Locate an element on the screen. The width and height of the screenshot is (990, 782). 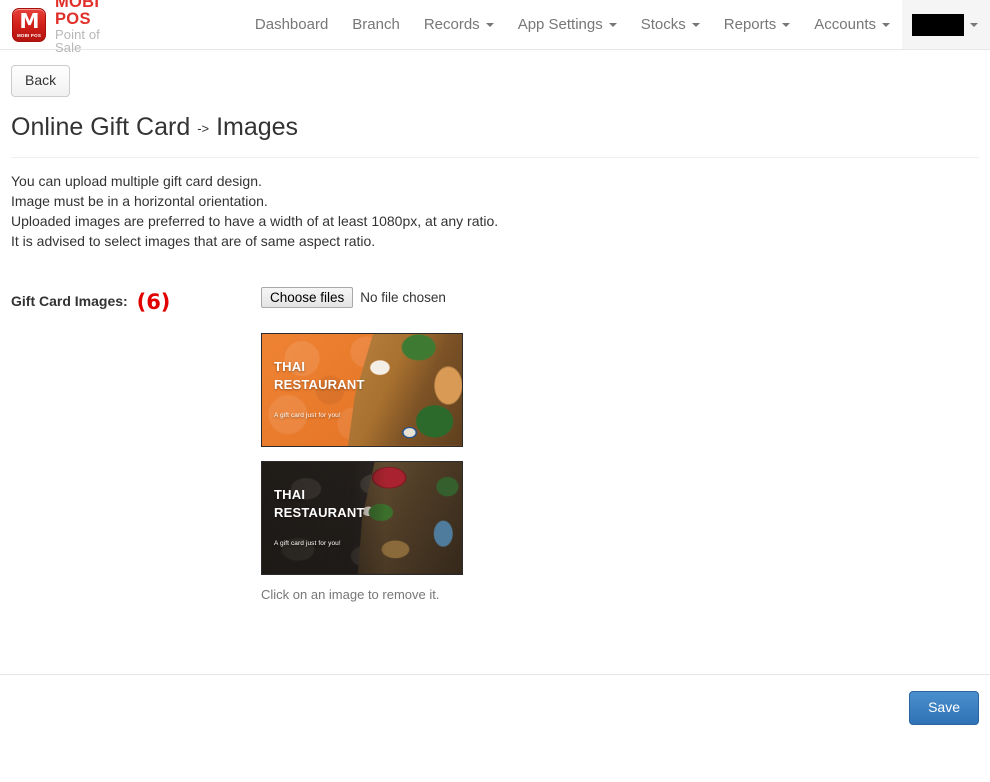
page-footer: Save is located at coordinates (495, 701).